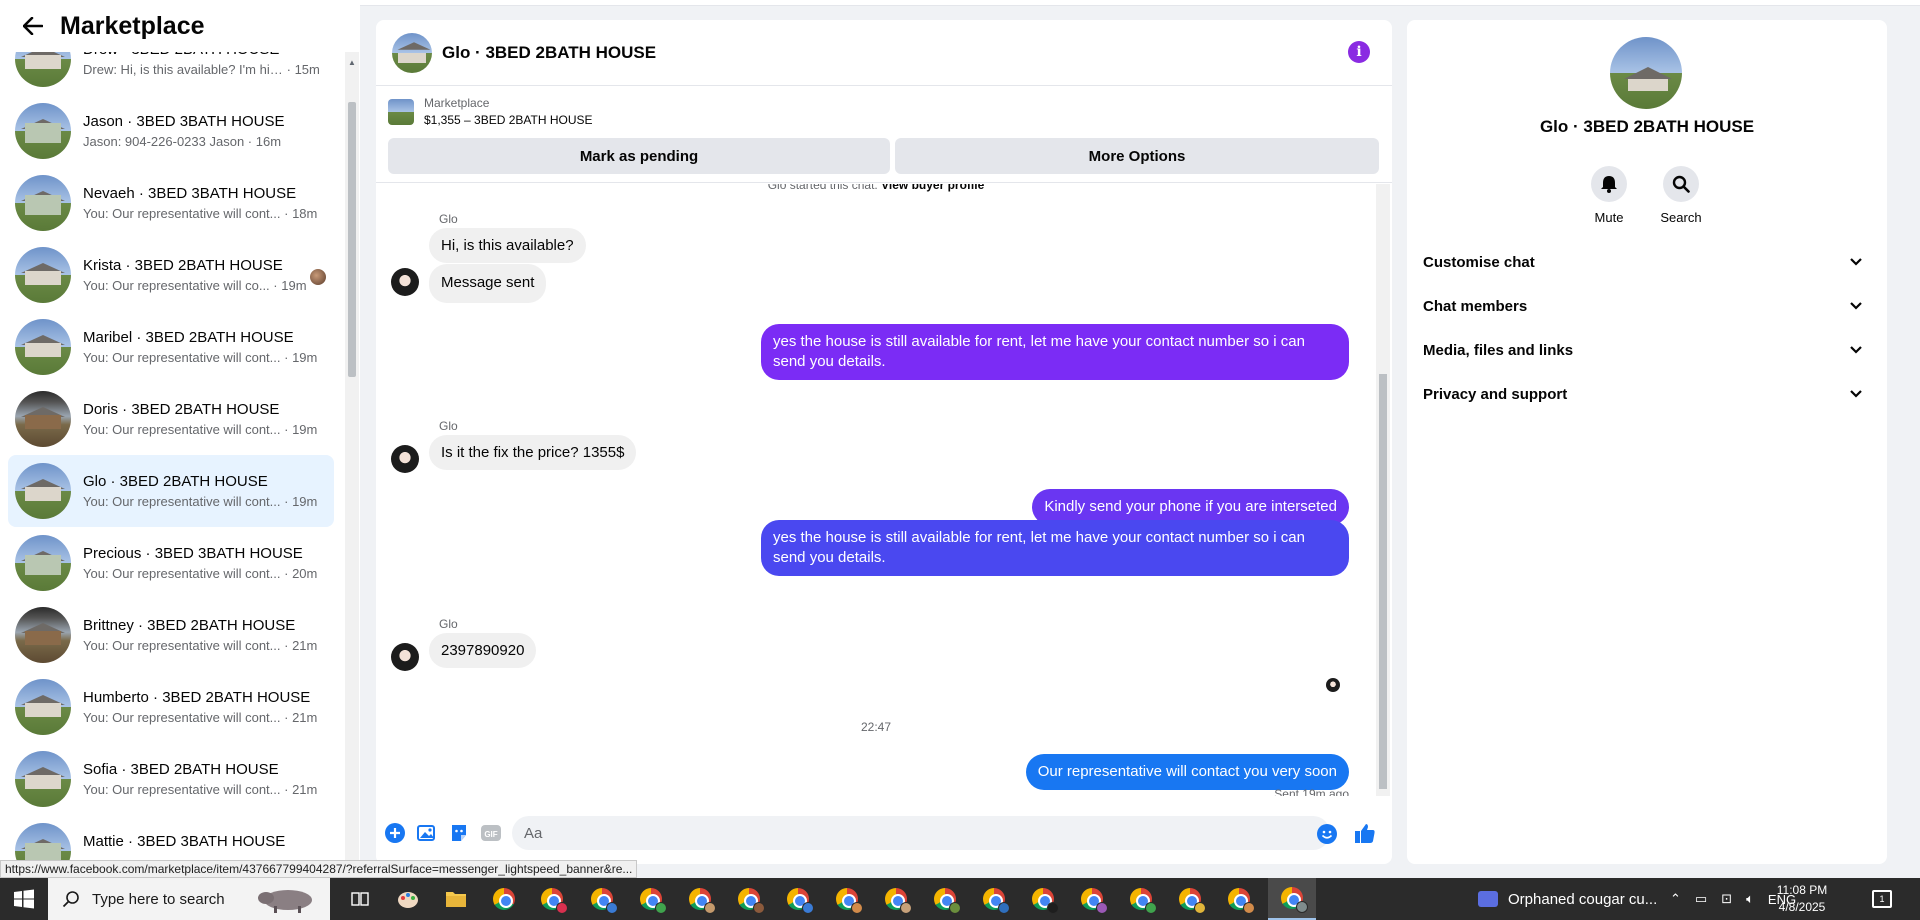 The height and width of the screenshot is (920, 1920). What do you see at coordinates (932, 188) in the screenshot?
I see `view-buyer-profile-link: View buyer profile` at bounding box center [932, 188].